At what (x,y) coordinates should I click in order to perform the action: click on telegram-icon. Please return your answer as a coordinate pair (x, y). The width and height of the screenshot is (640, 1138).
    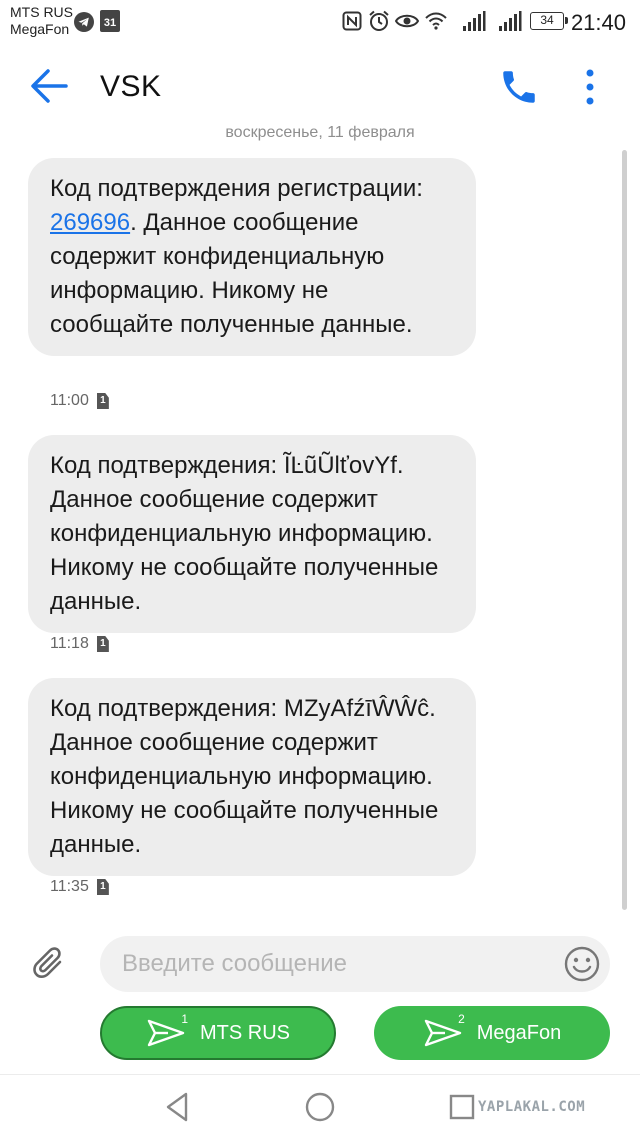
    Looking at the image, I should click on (84, 22).